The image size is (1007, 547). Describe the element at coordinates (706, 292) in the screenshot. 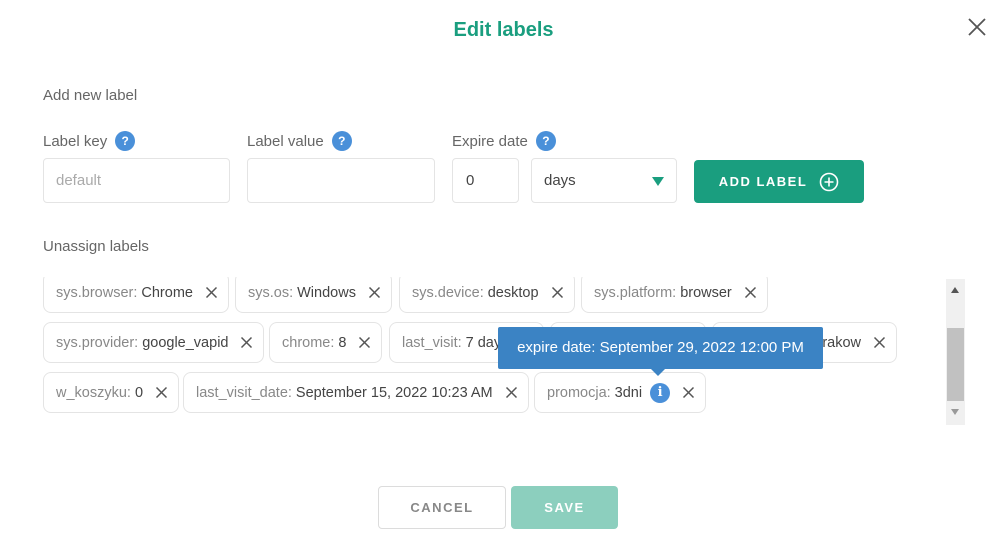

I see `label-value: browser` at that location.